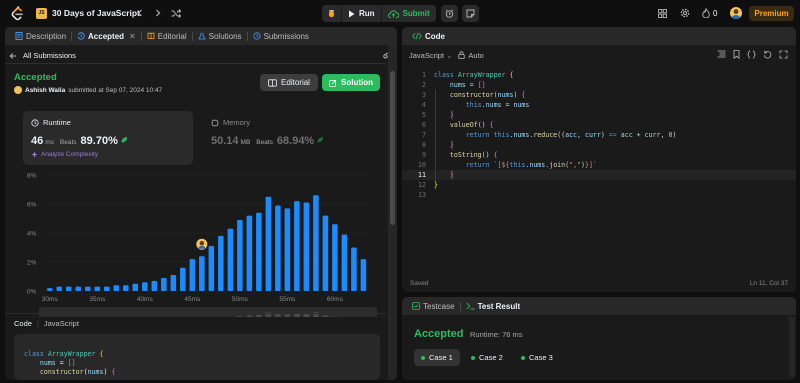 This screenshot has height=383, width=800. Describe the element at coordinates (736, 13) in the screenshot. I see `user-avatar` at that location.